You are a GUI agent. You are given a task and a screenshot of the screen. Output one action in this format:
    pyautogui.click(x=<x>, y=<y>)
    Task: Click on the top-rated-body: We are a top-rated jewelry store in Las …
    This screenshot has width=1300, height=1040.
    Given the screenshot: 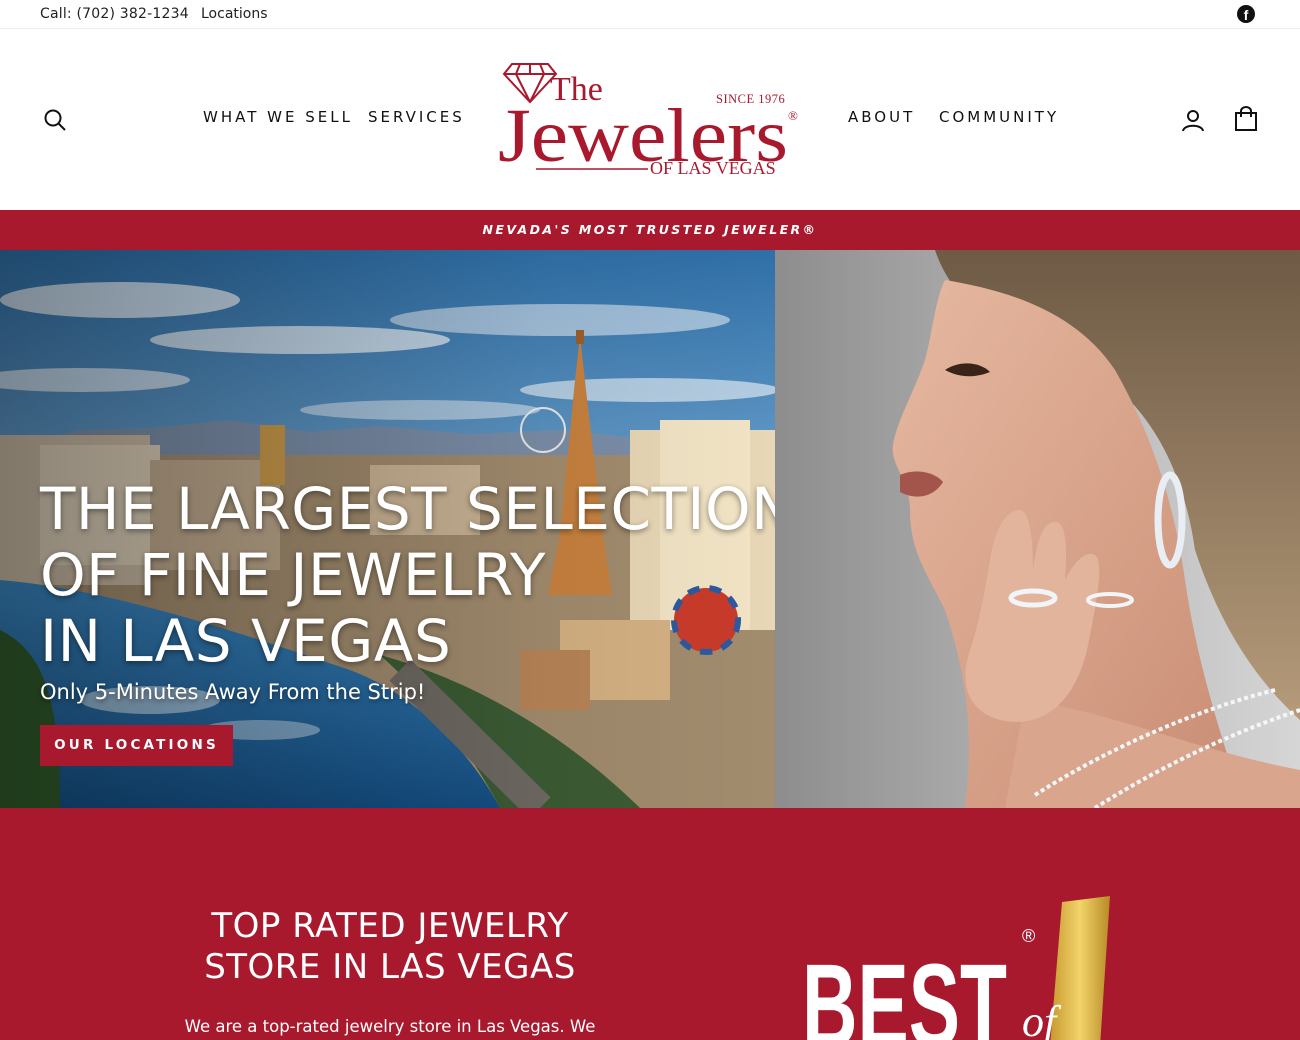 What is the action you would take?
    pyautogui.click(x=390, y=1026)
    